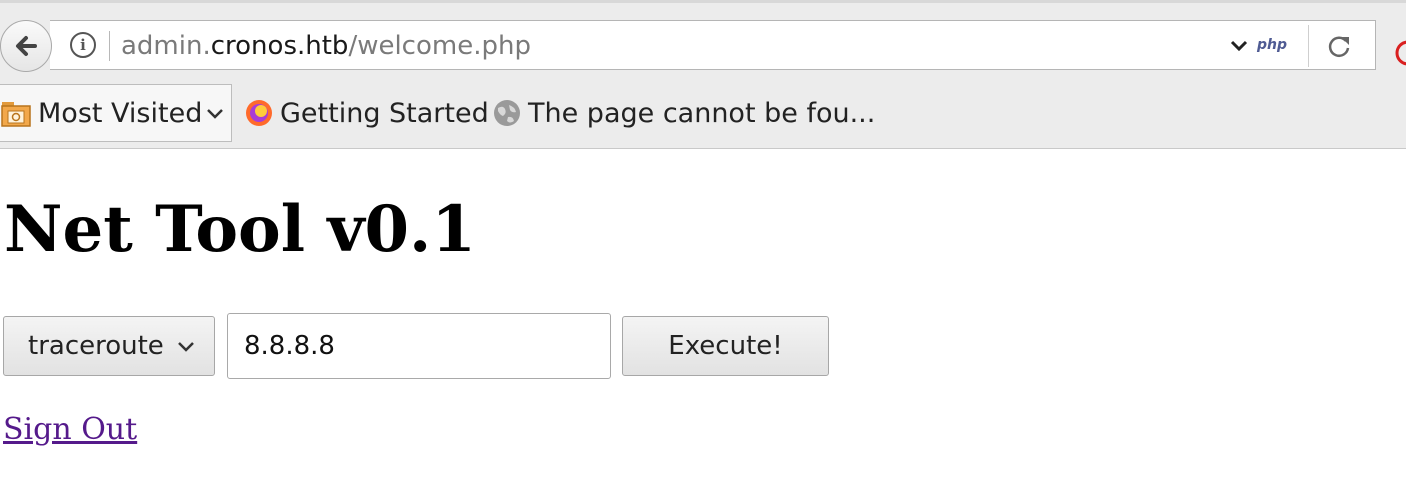 This screenshot has width=1406, height=486. I want to click on url-text: admin.cronos.htb/welcome.php, so click(326, 46).